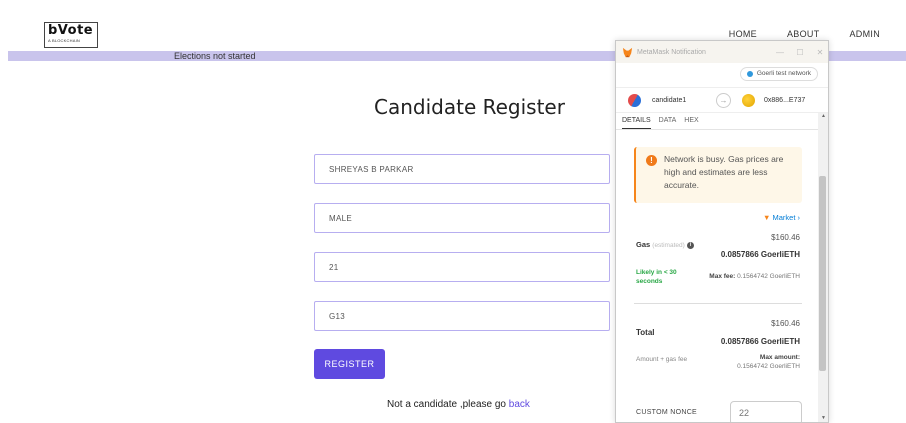 This screenshot has width=906, height=423. What do you see at coordinates (785, 323) in the screenshot?
I see `total-usd-value: $160.46` at bounding box center [785, 323].